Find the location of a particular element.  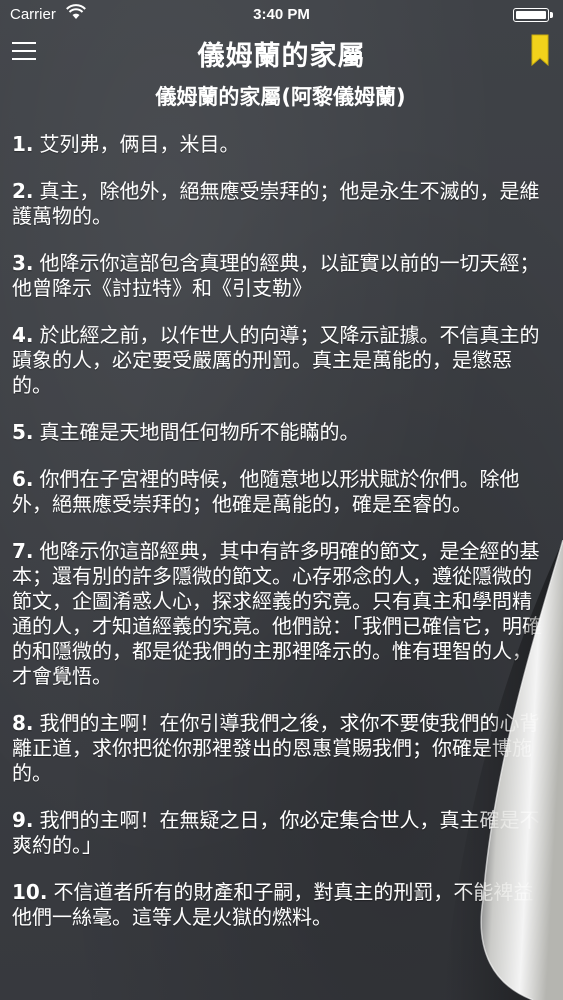

verse-number: 9. is located at coordinates (23, 820).